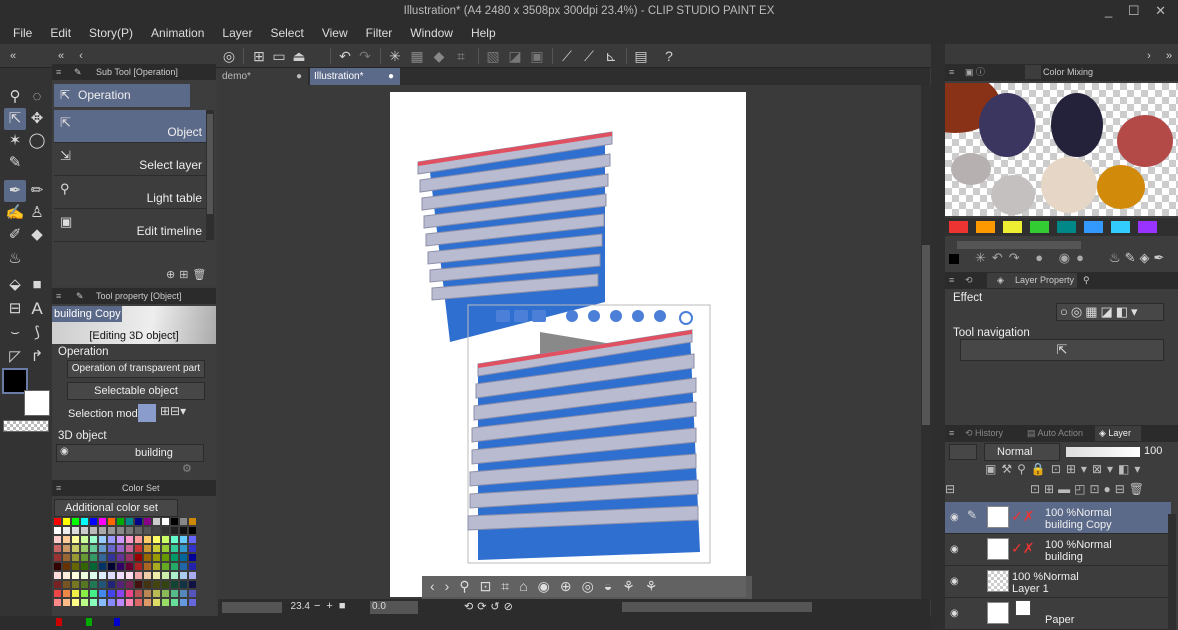 This screenshot has width=1178, height=630. What do you see at coordinates (1153, 451) in the screenshot?
I see `opacity-value: 100` at bounding box center [1153, 451].